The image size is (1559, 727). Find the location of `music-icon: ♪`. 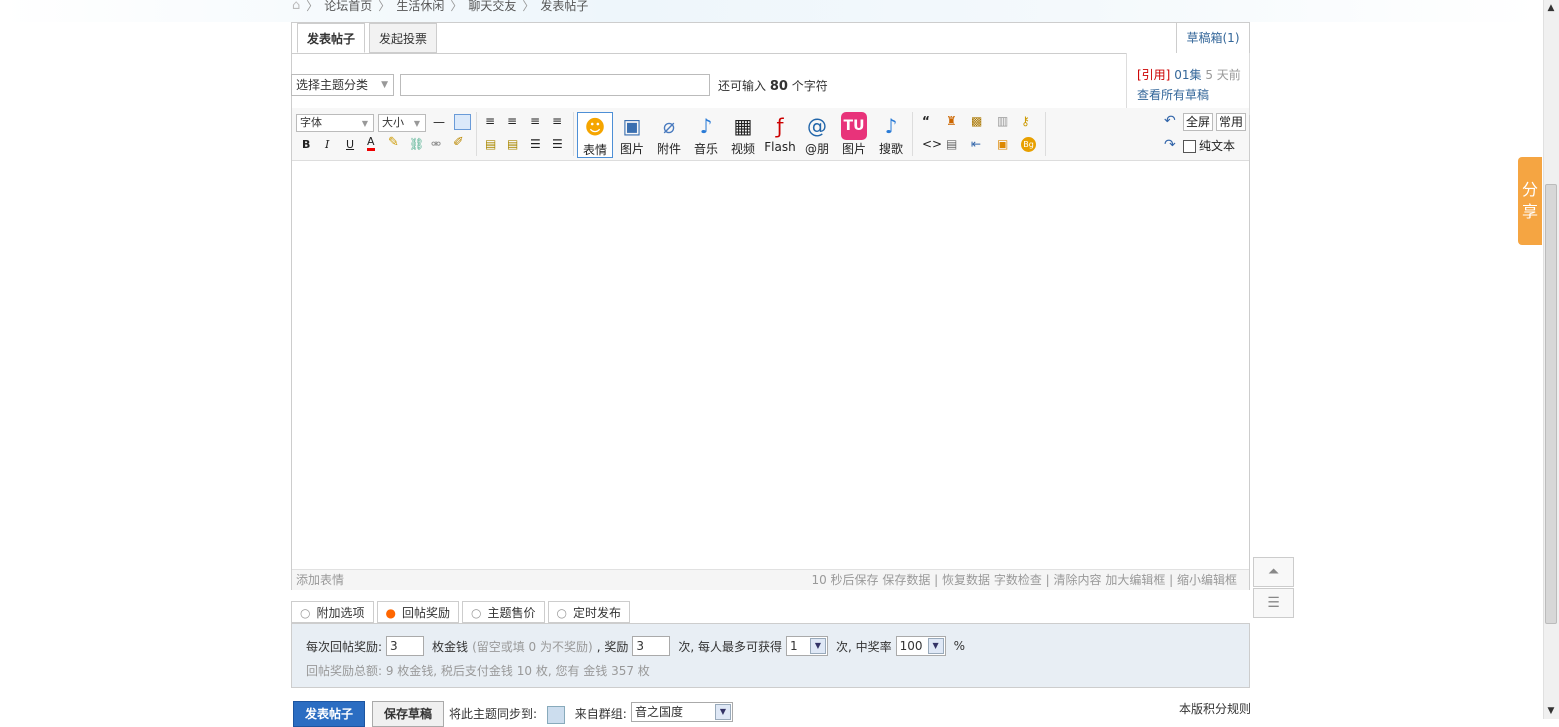

music-icon: ♪ is located at coordinates (706, 126).